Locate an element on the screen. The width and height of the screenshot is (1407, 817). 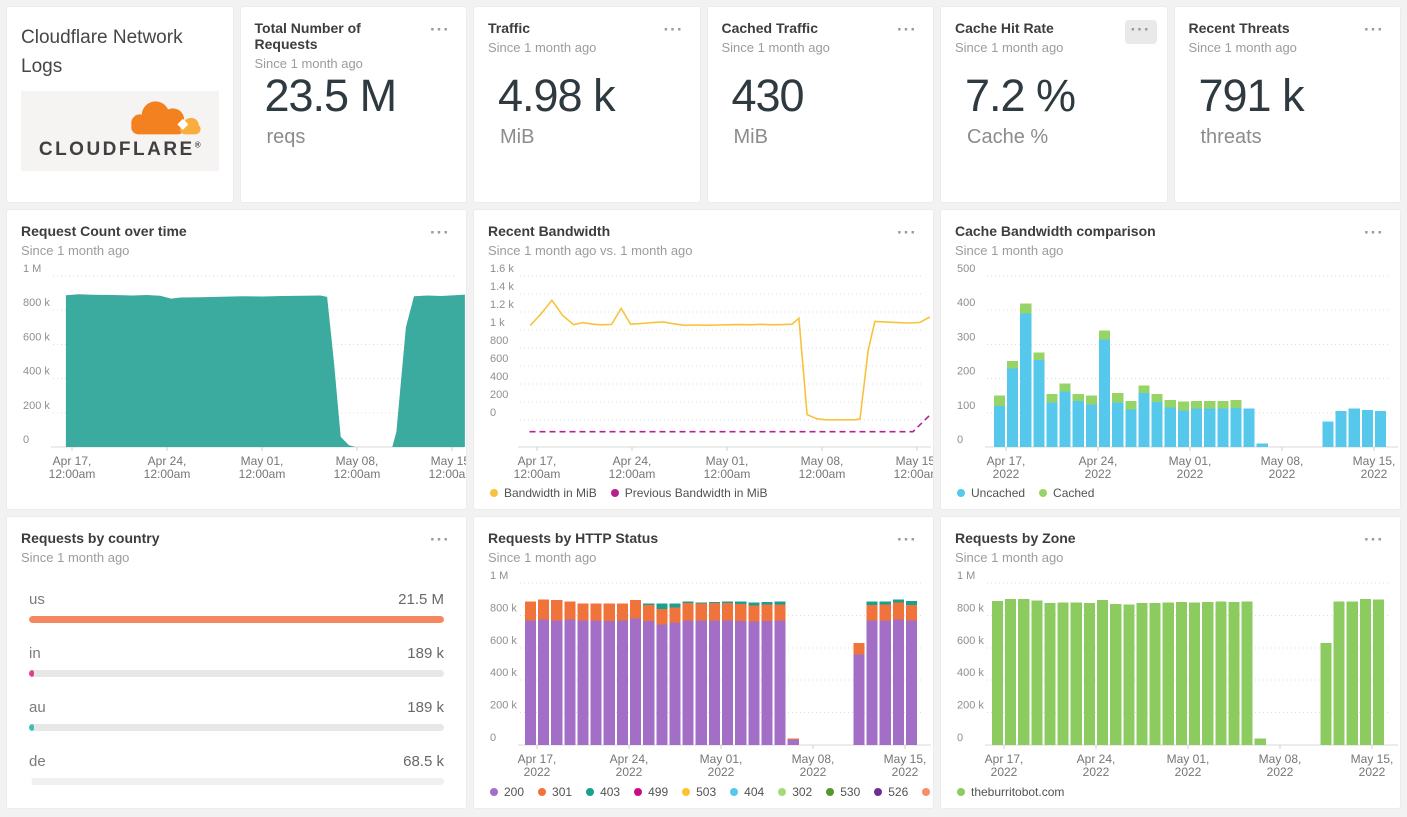
svg-text: 1 M is located at coordinates (499, 576).